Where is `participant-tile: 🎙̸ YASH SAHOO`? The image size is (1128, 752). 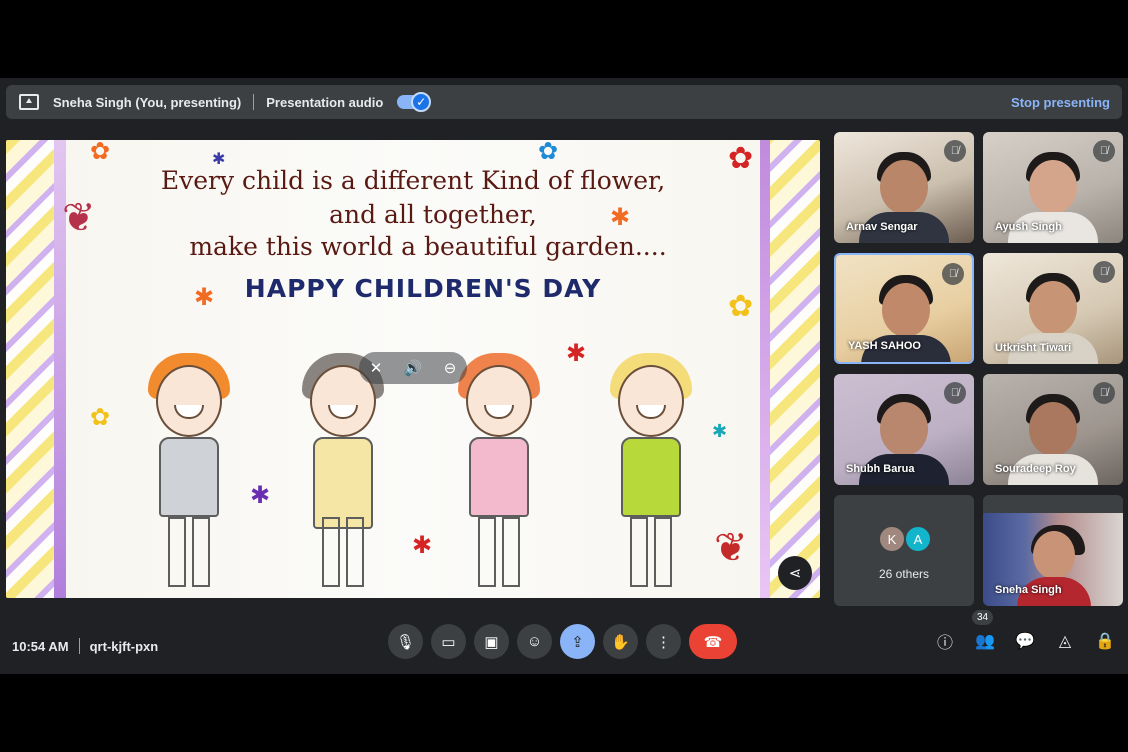 participant-tile: 🎙̸ YASH SAHOO is located at coordinates (904, 308).